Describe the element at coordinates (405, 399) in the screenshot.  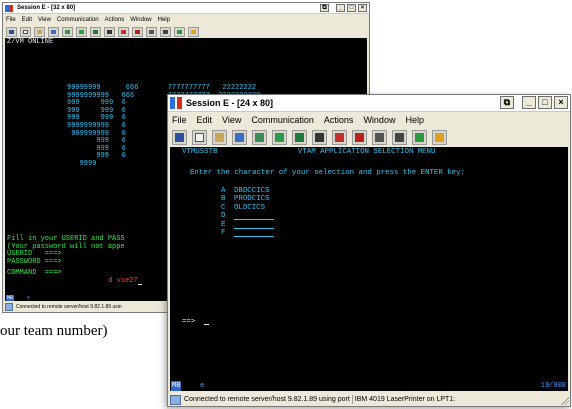
I see `printer-status: IBM 4019 LaserPrinter on LPT1:` at that location.